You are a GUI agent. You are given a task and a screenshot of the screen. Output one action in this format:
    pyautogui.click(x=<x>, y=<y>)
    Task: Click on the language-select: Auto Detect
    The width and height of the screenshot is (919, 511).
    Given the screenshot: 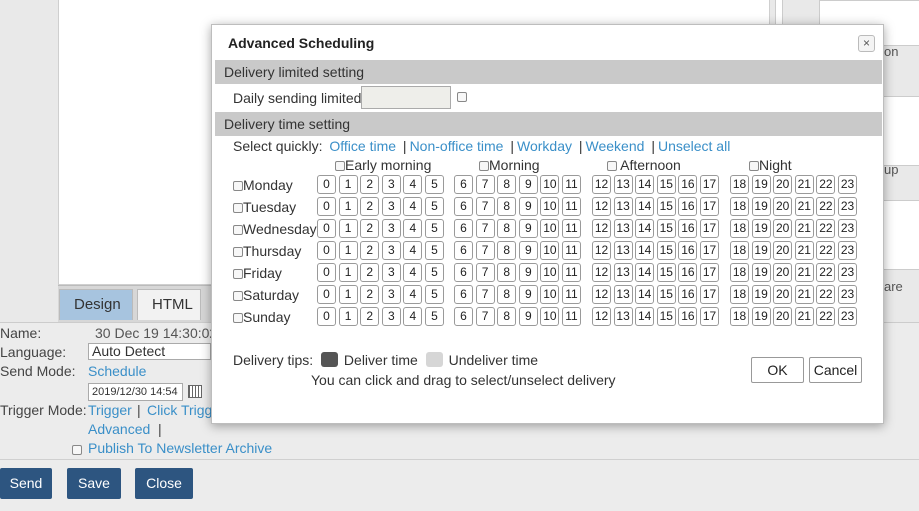 What is the action you would take?
    pyautogui.click(x=149, y=351)
    